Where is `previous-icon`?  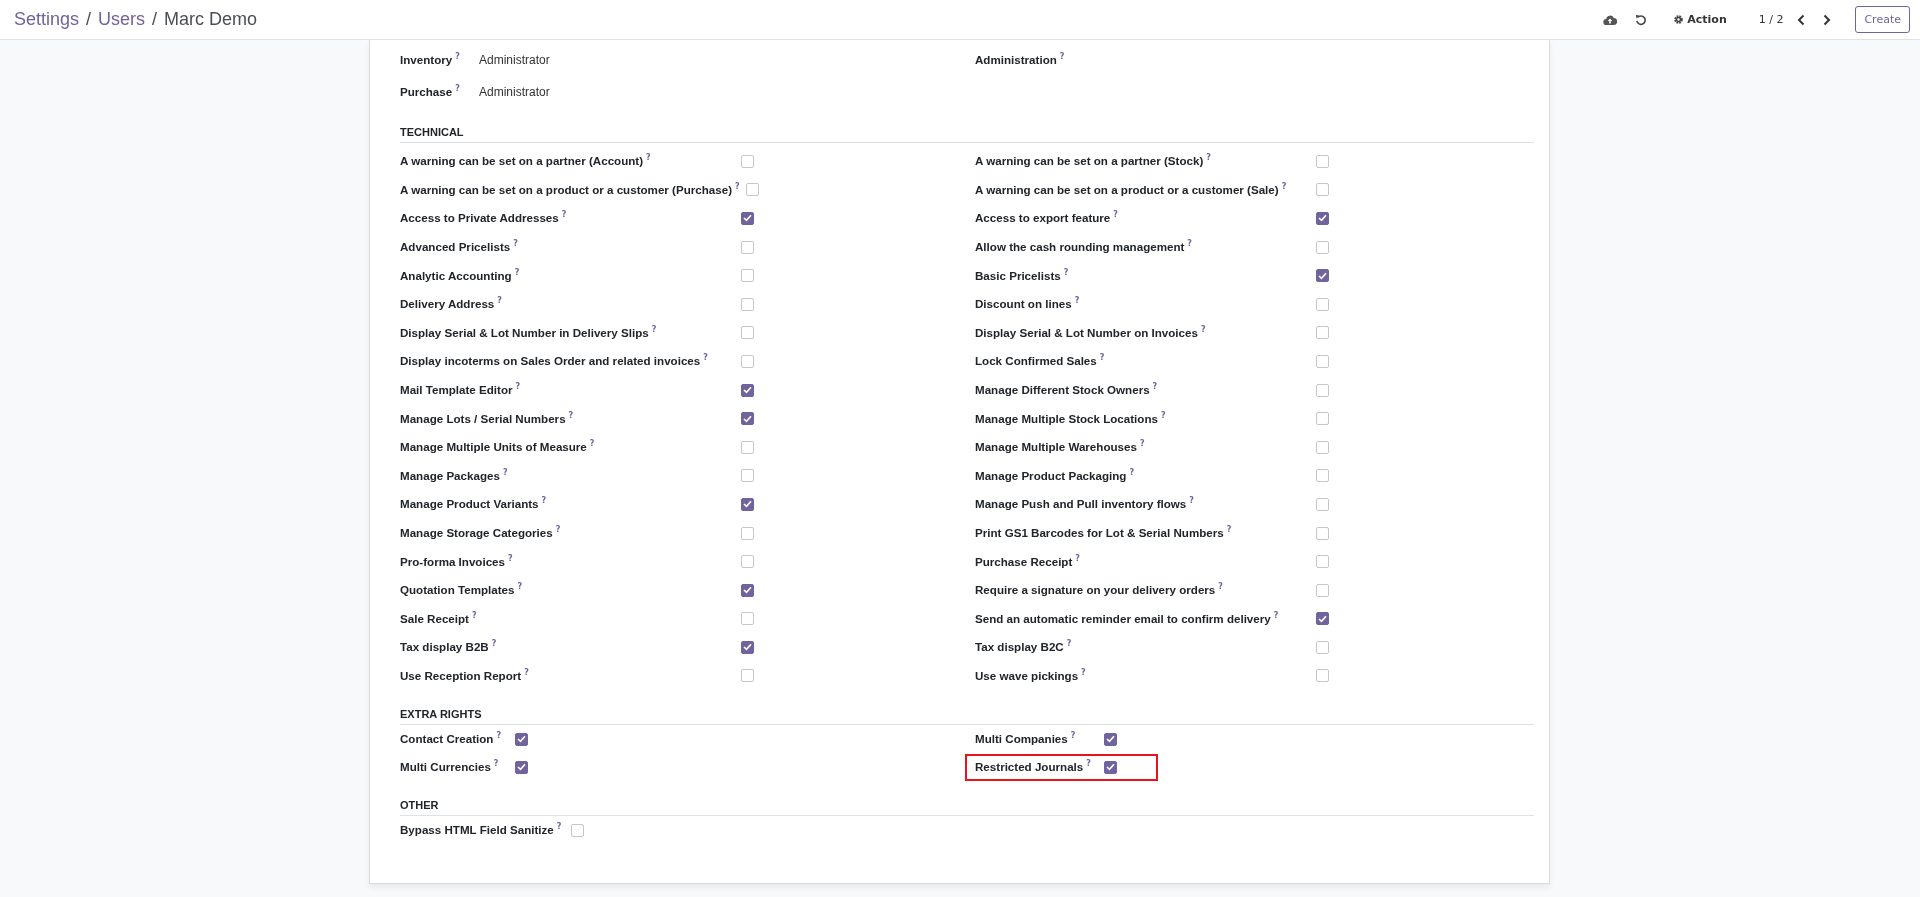 previous-icon is located at coordinates (1801, 19).